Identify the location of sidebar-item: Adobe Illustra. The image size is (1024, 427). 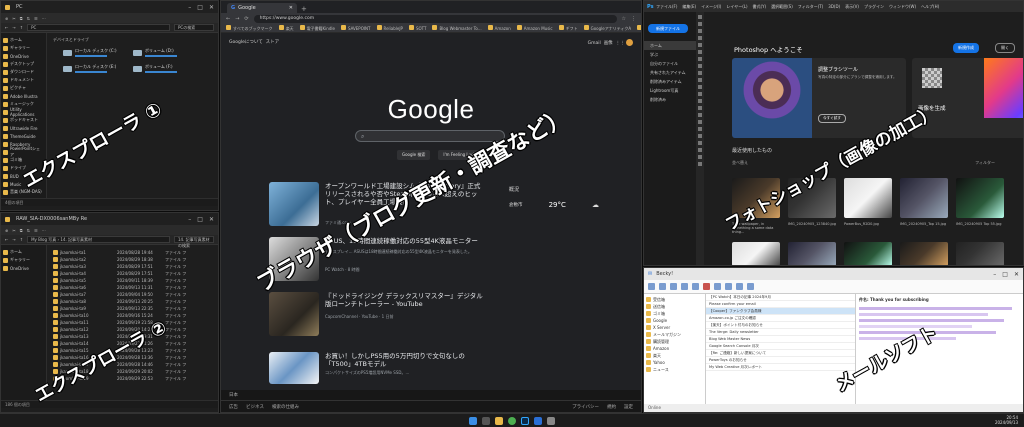
(23, 96).